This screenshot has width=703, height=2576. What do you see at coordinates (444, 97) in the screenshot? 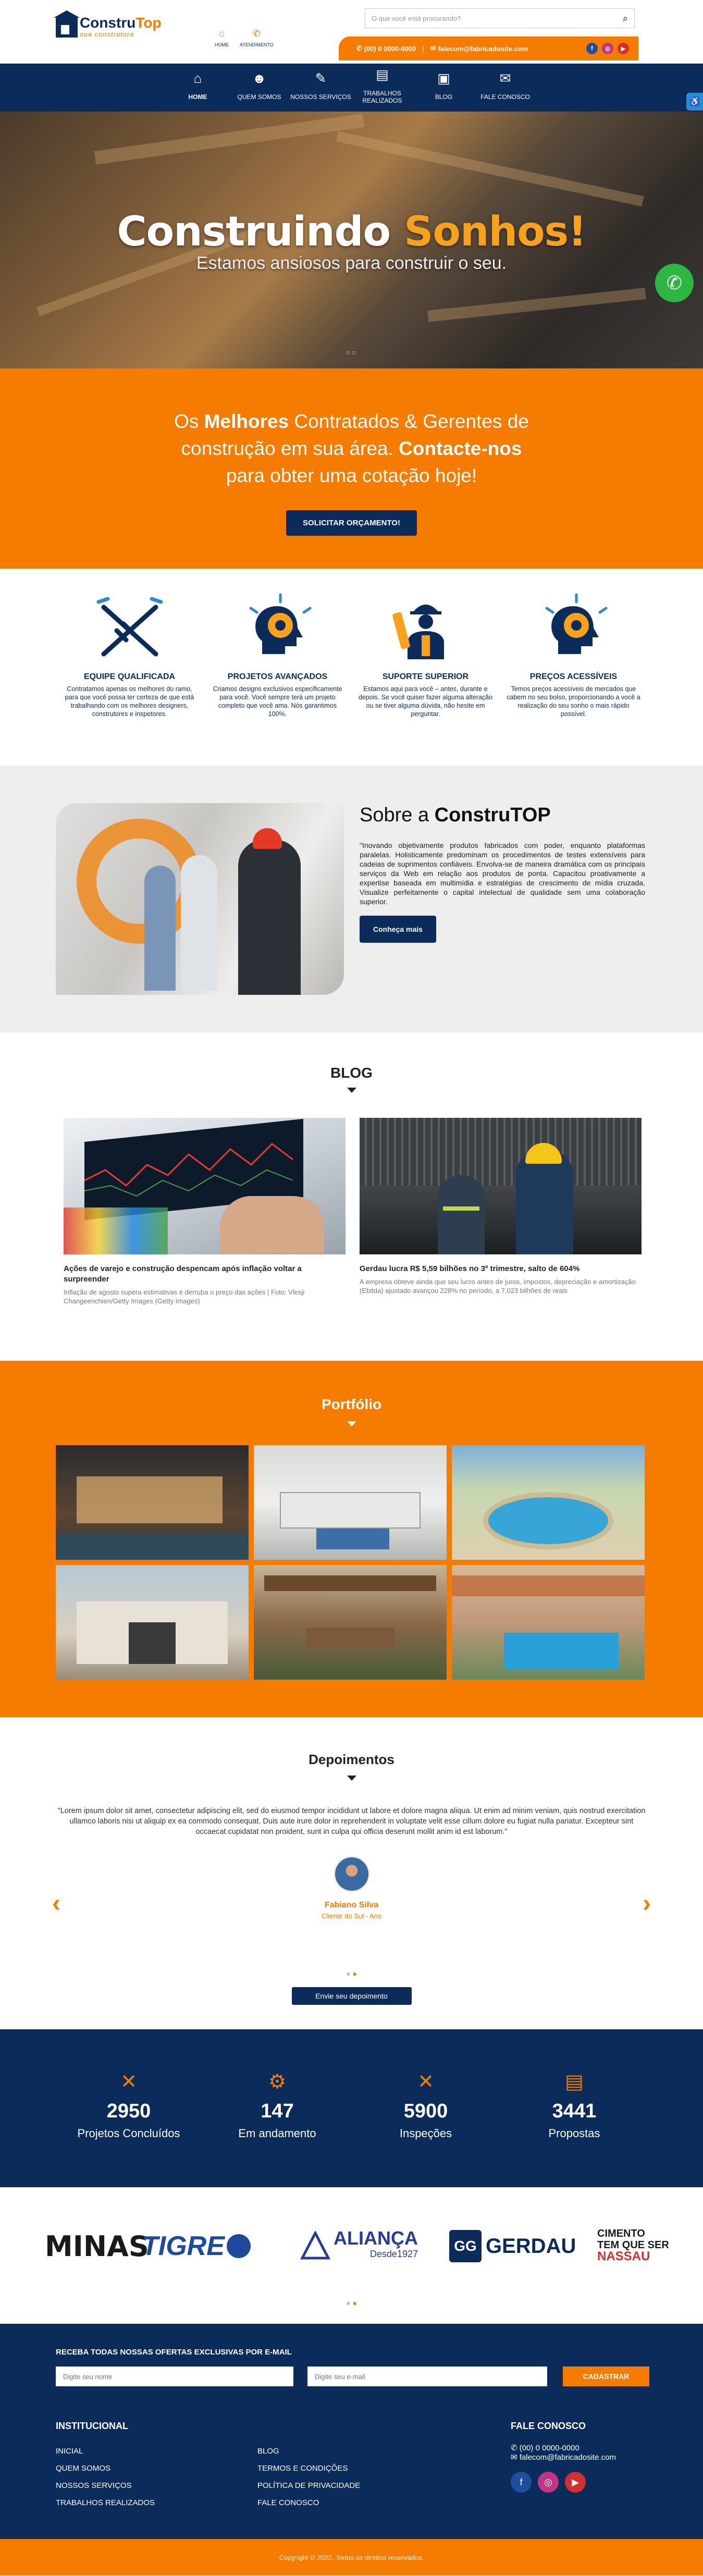
I see `nav-label: BLOG` at bounding box center [444, 97].